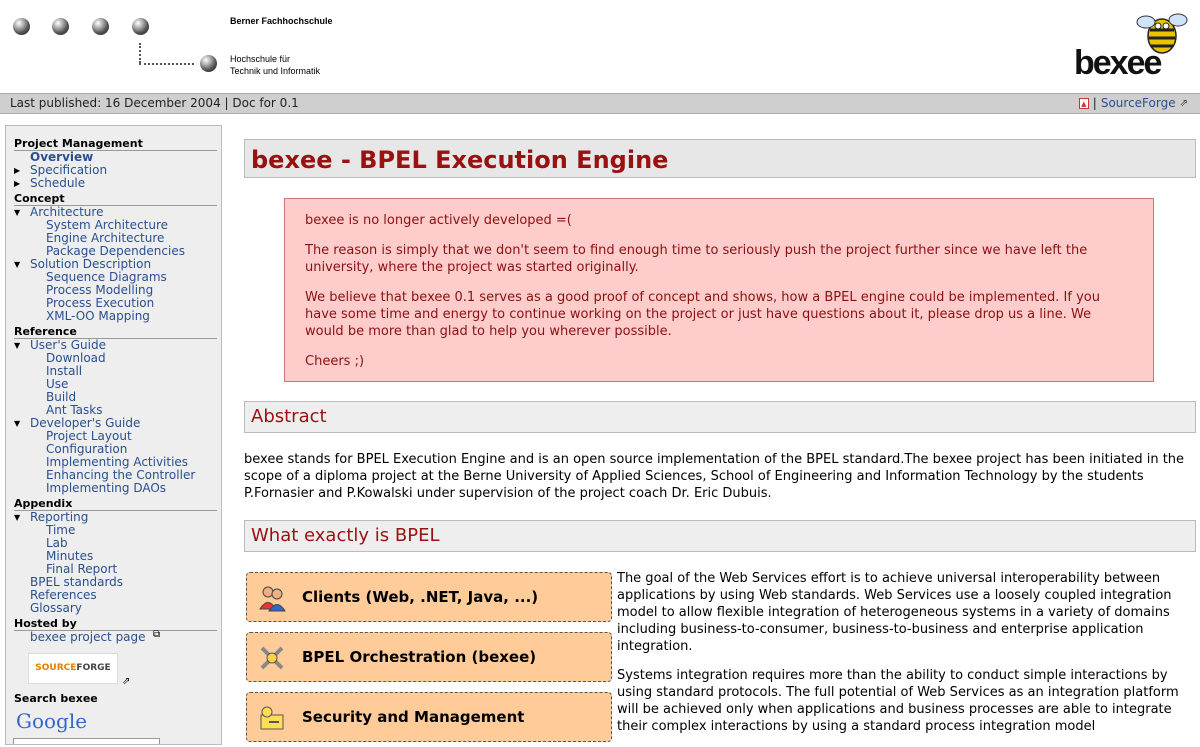  I want to click on sidebar-item-glossary: Glossary, so click(56, 608).